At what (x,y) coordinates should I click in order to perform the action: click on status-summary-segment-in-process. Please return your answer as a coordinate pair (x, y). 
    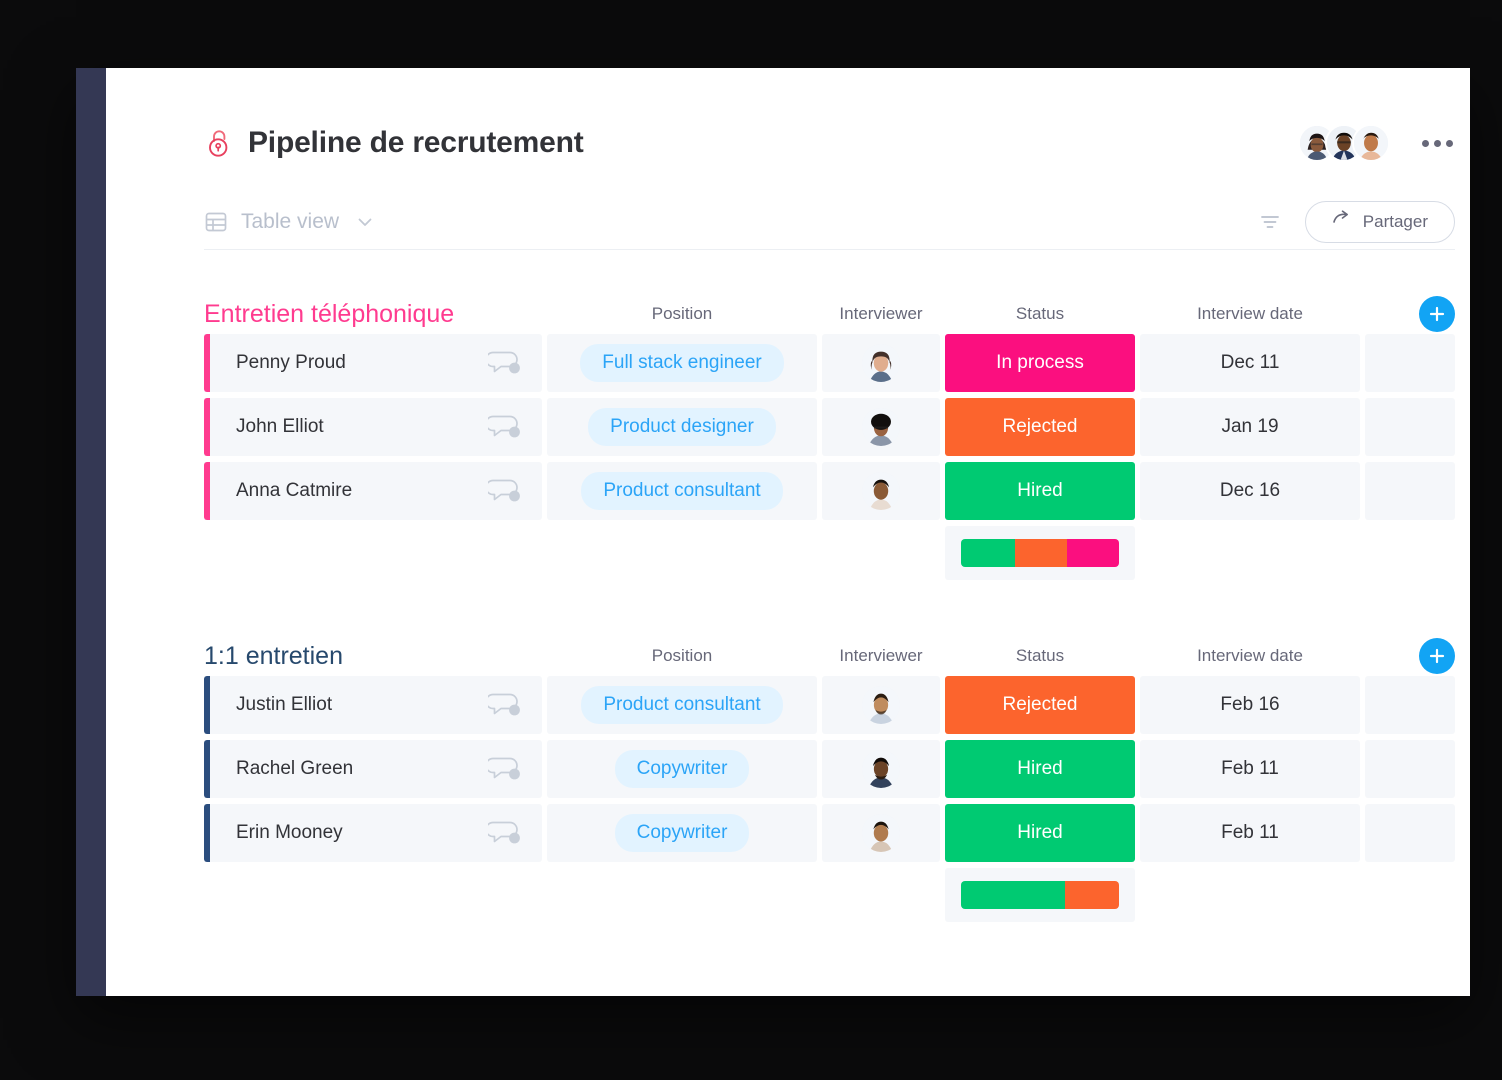
    Looking at the image, I should click on (1092, 553).